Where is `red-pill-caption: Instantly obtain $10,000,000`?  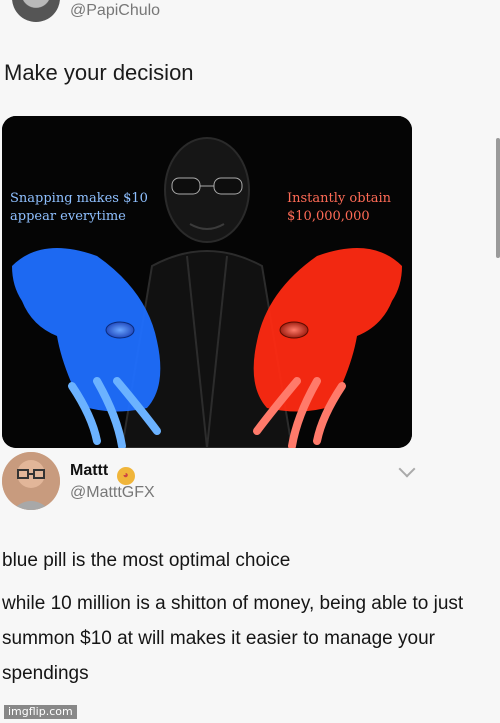
red-pill-caption: Instantly obtain $10,000,000 is located at coordinates (339, 207).